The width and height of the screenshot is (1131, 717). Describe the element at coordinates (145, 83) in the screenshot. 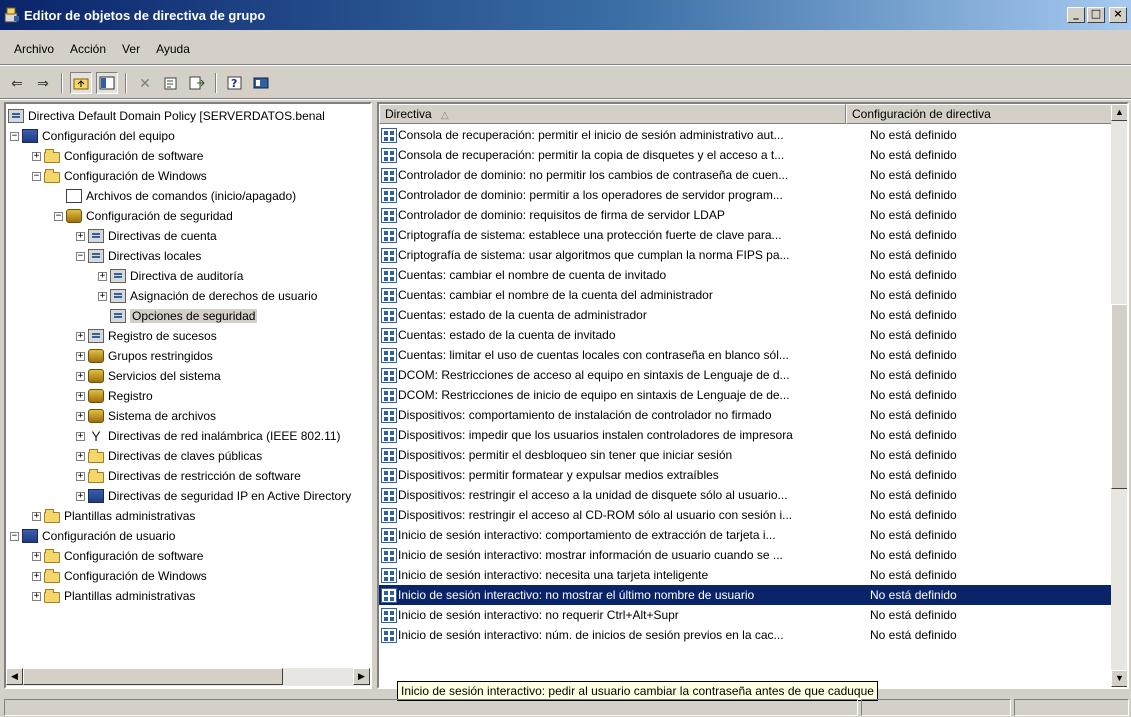

I see `delete-icon: ✕` at that location.